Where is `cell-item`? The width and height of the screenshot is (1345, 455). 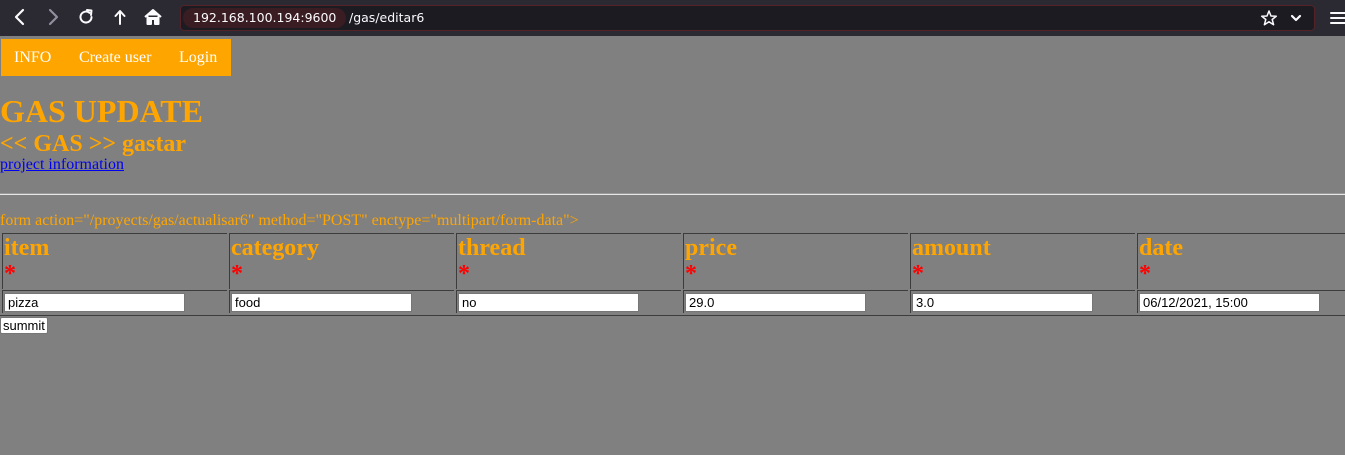 cell-item is located at coordinates (114, 301).